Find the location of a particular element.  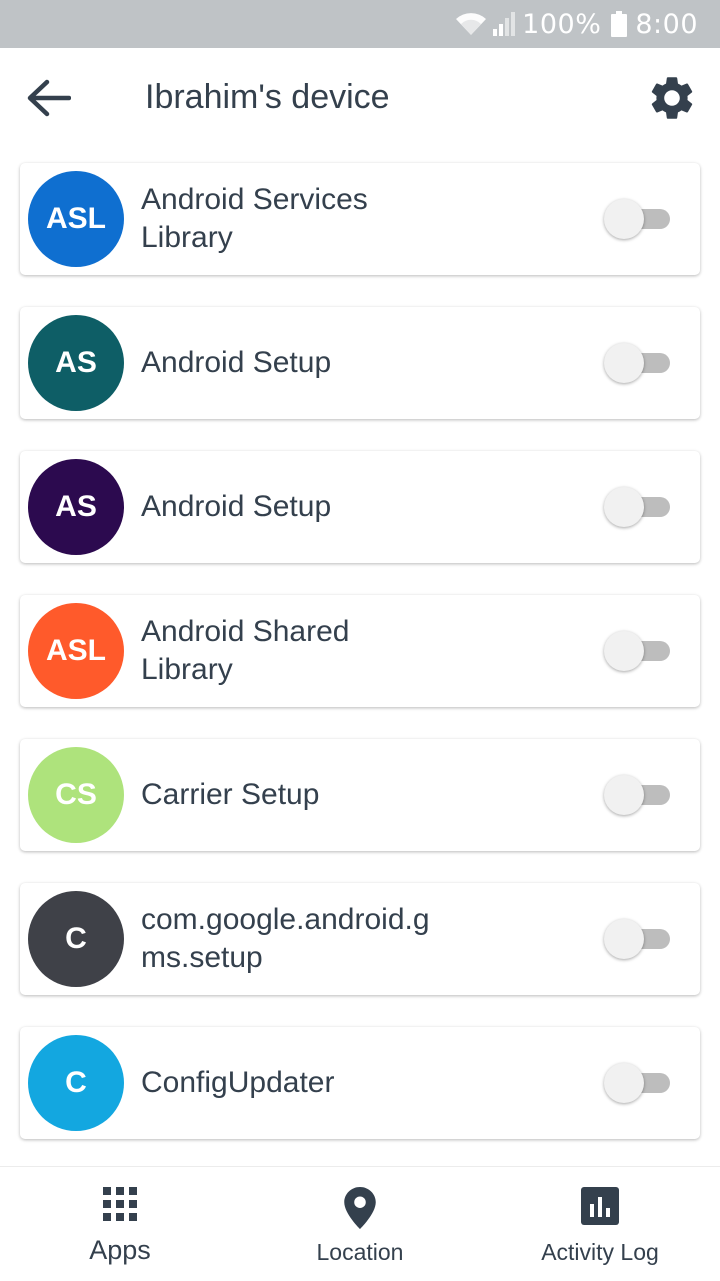

battery-icon is located at coordinates (619, 24).